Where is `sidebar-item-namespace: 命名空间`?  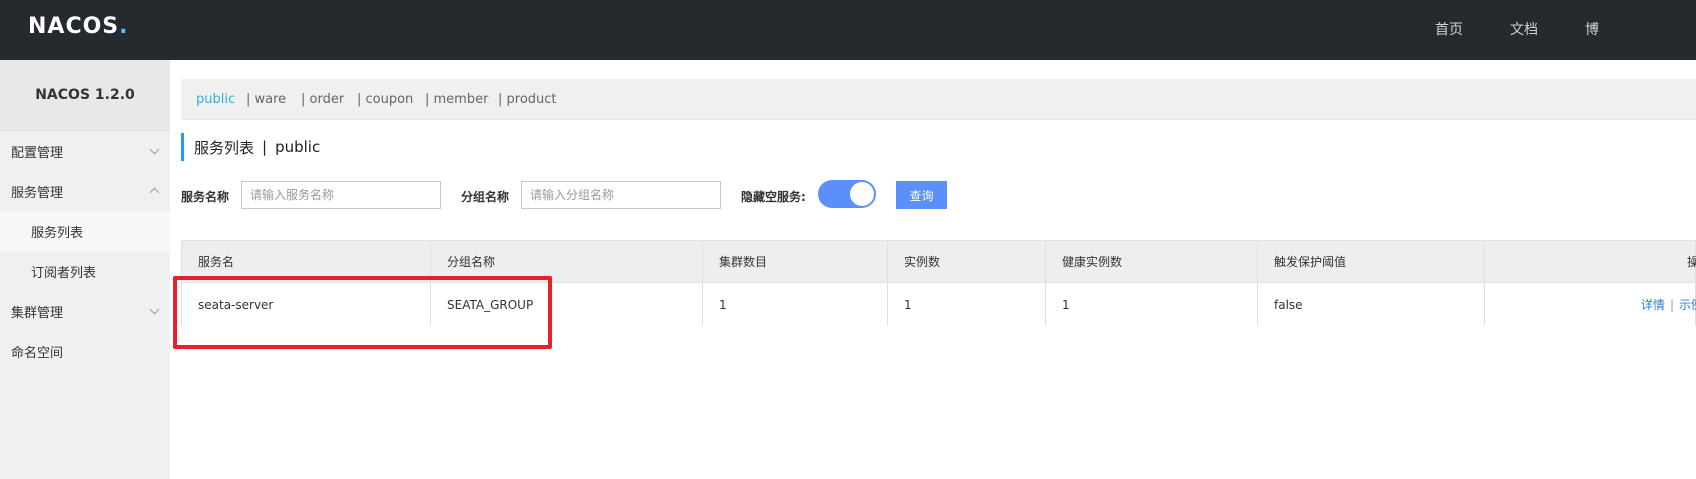
sidebar-item-namespace: 命名空间 is located at coordinates (85, 351).